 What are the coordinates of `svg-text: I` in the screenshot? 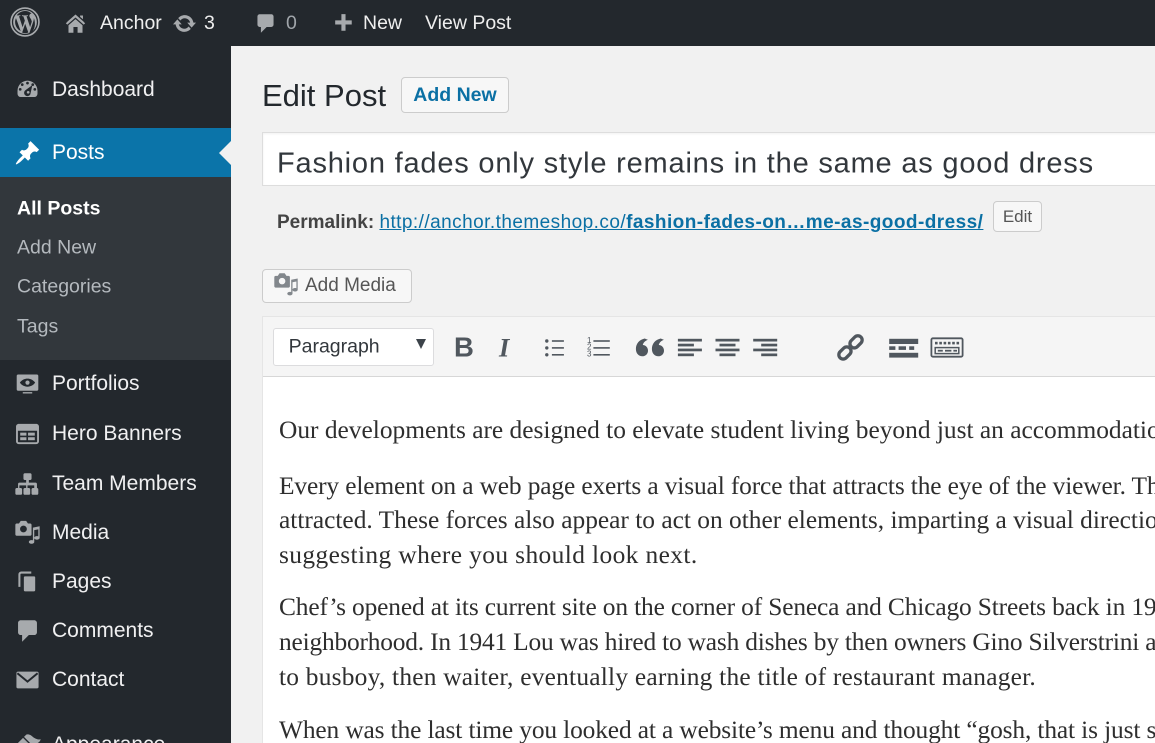 It's located at (504, 348).